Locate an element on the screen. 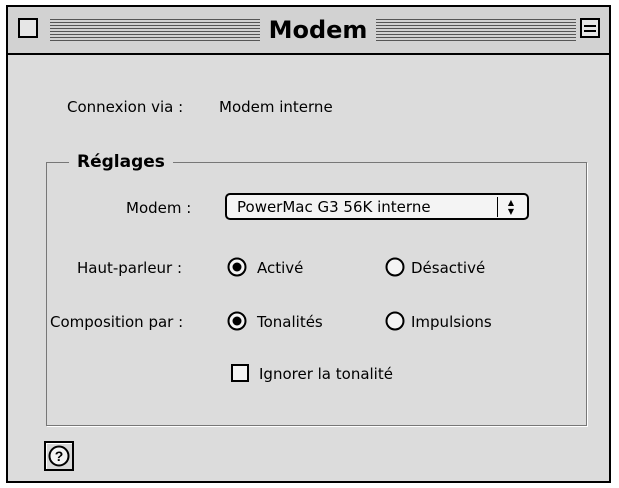  title-bar: Modem is located at coordinates (308, 31).